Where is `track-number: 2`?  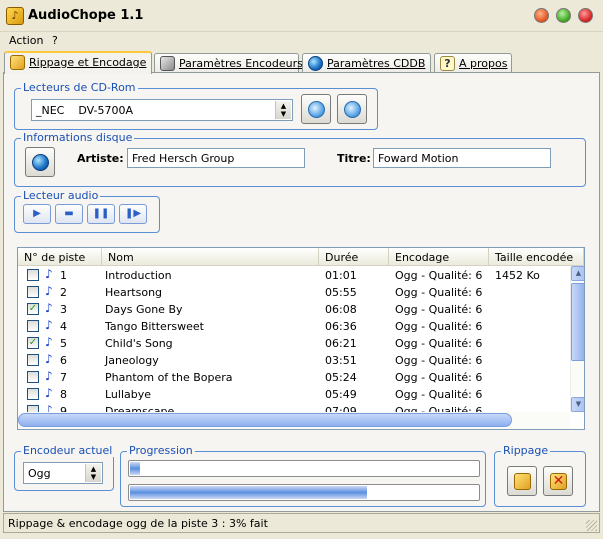 track-number: 2 is located at coordinates (63, 292).